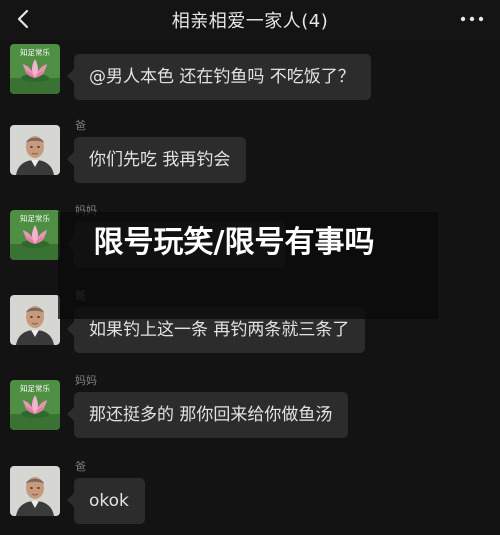 The height and width of the screenshot is (535, 500). I want to click on more-dots-icon, so click(472, 19).